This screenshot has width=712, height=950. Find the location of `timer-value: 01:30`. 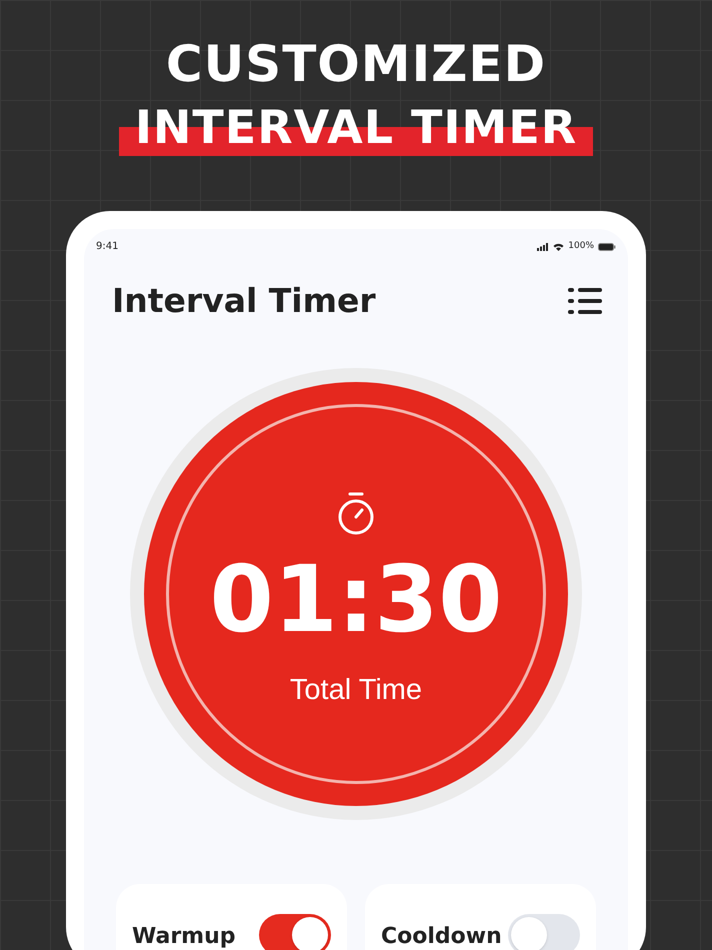

timer-value: 01:30 is located at coordinates (356, 599).